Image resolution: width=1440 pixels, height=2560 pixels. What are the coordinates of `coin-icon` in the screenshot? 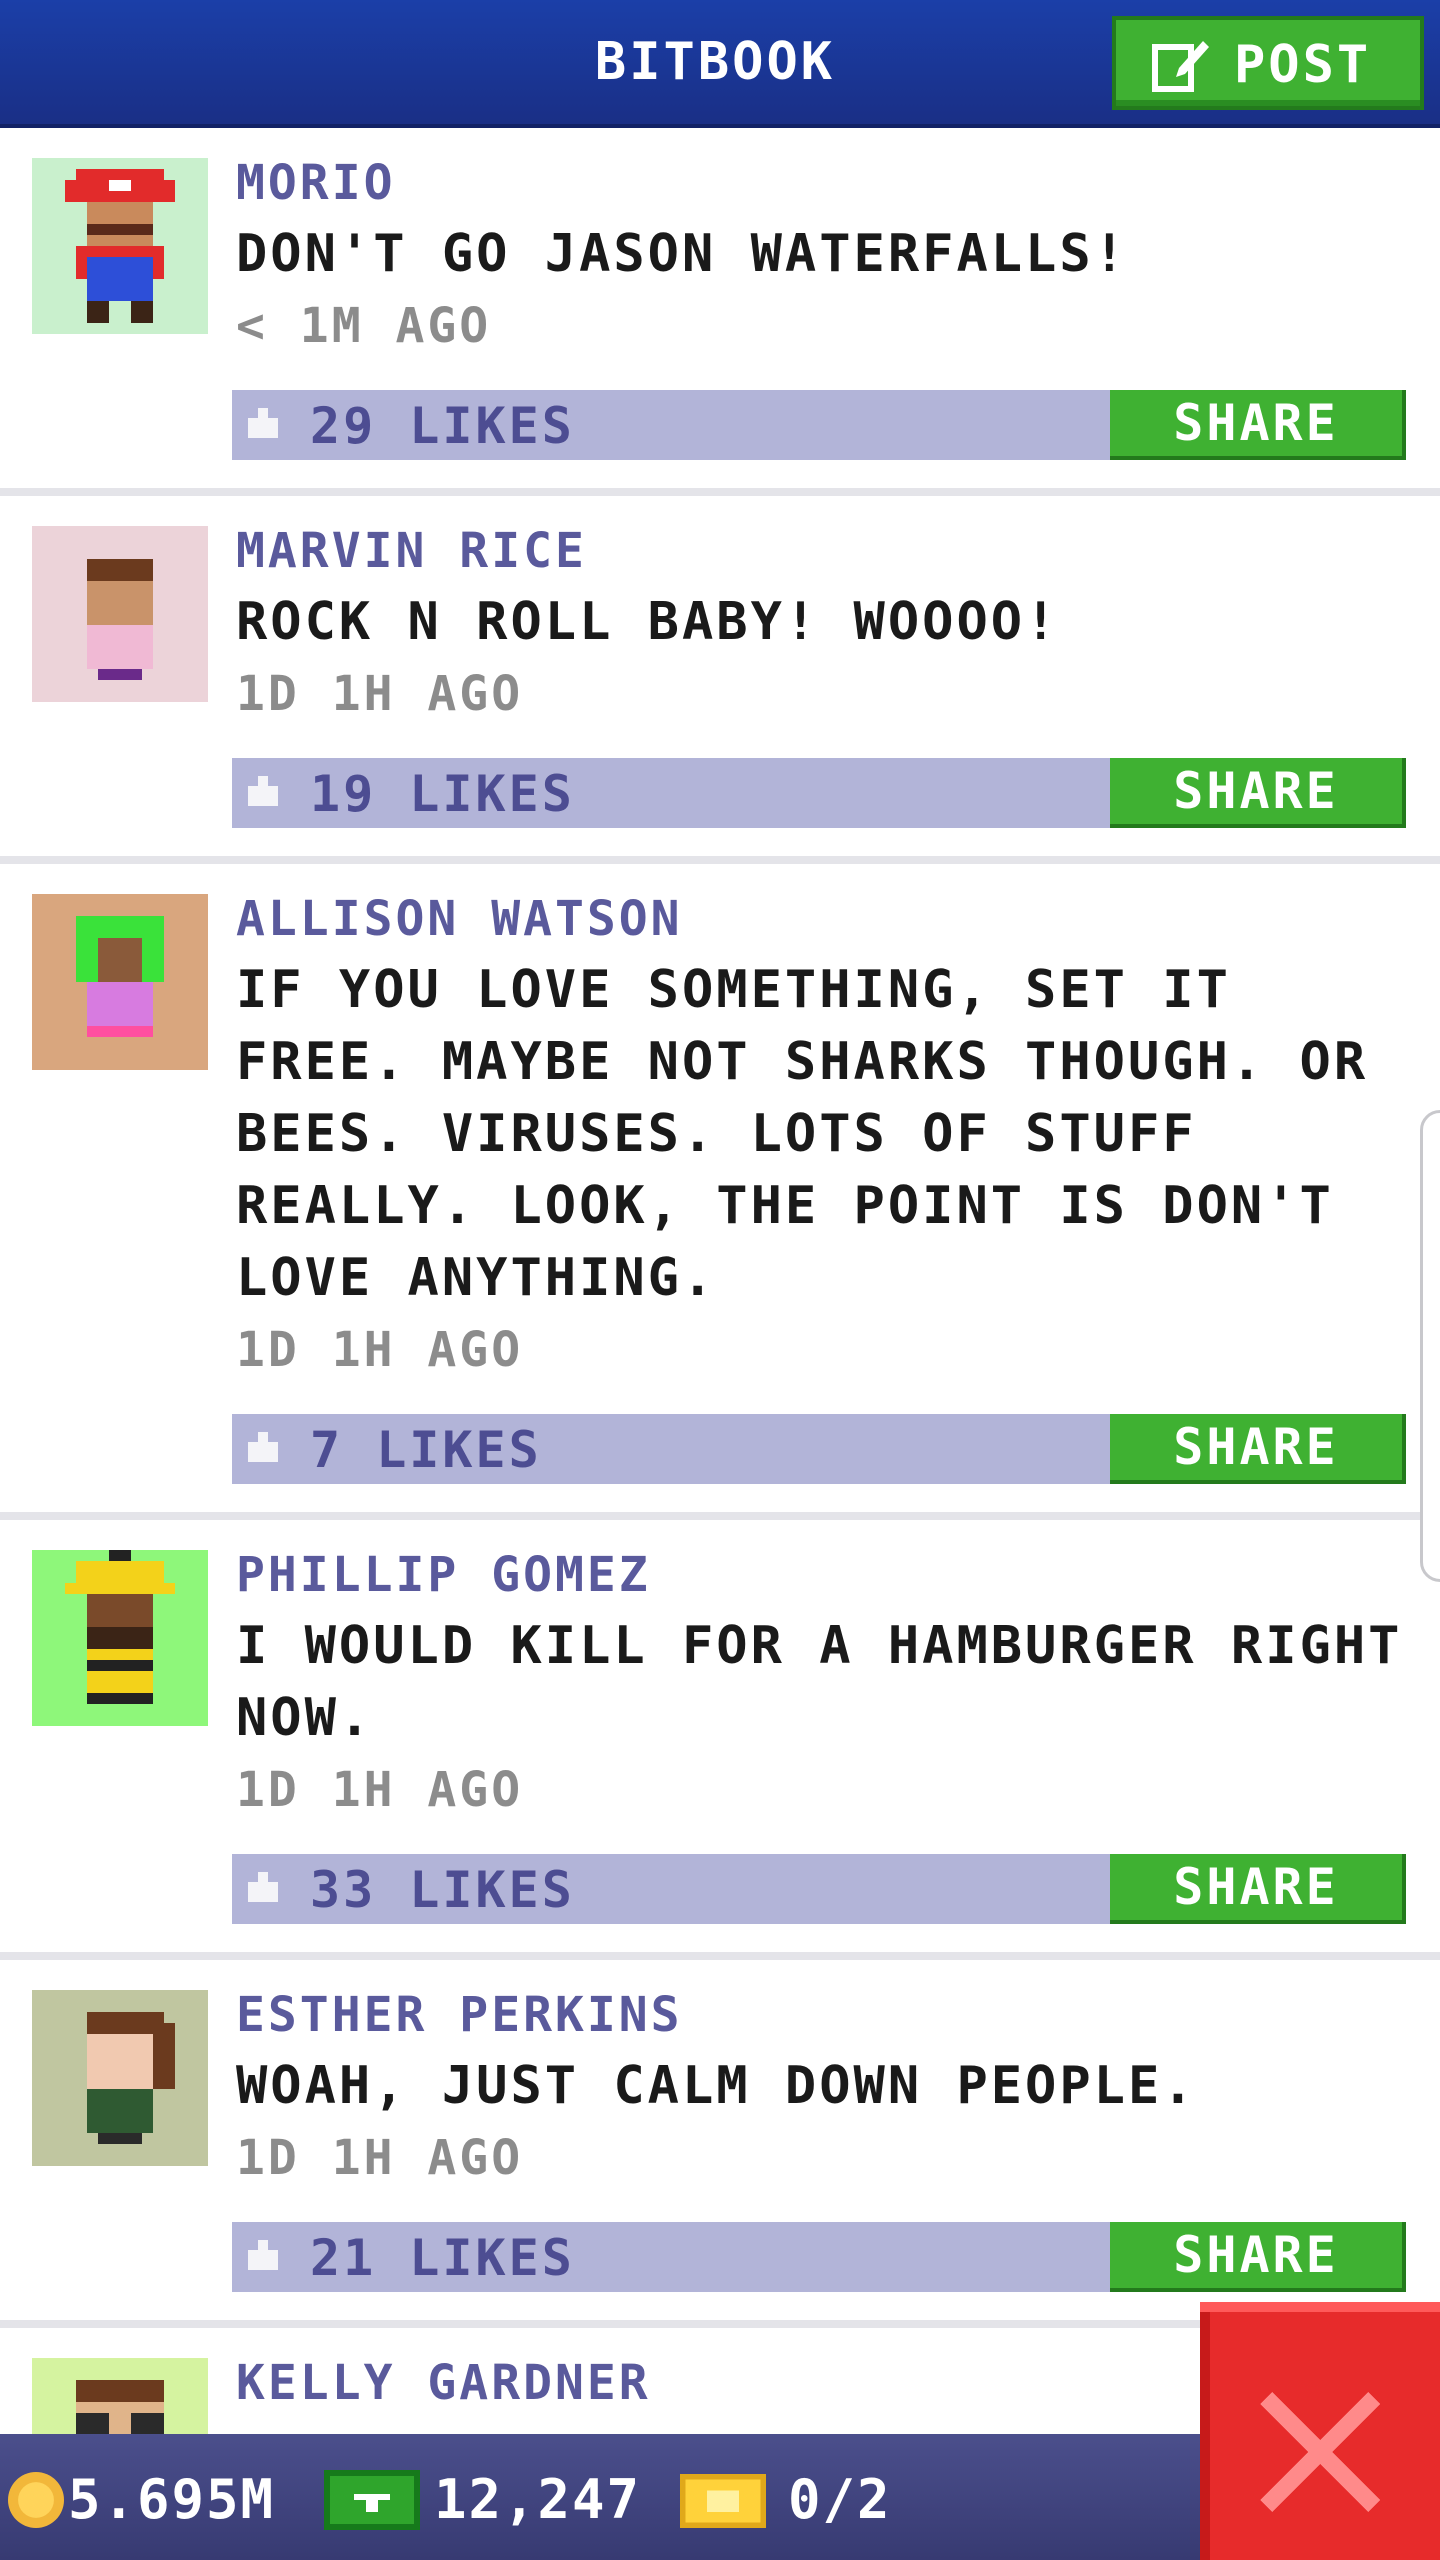 It's located at (36, 2500).